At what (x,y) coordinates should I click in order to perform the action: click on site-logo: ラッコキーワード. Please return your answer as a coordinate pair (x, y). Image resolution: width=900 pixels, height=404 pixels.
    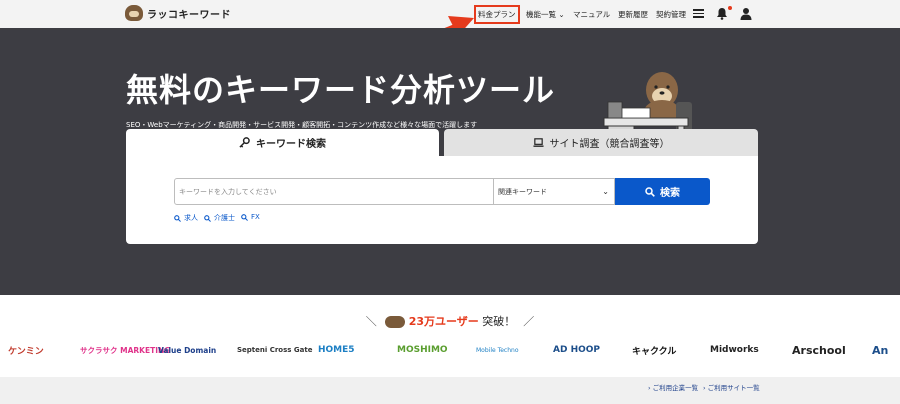
    Looking at the image, I should click on (178, 13).